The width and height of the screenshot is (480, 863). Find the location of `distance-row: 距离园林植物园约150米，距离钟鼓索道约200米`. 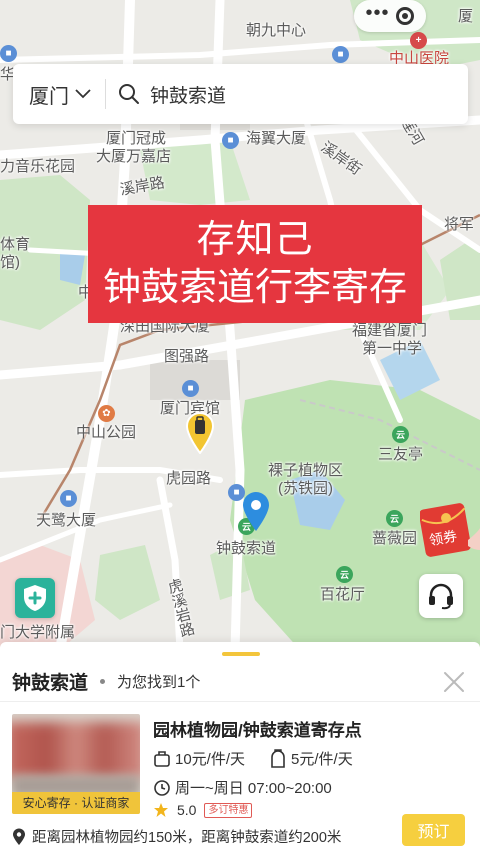

distance-row: 距离园林植物园约150米，距离钟鼓索道约200米 is located at coordinates (176, 836).